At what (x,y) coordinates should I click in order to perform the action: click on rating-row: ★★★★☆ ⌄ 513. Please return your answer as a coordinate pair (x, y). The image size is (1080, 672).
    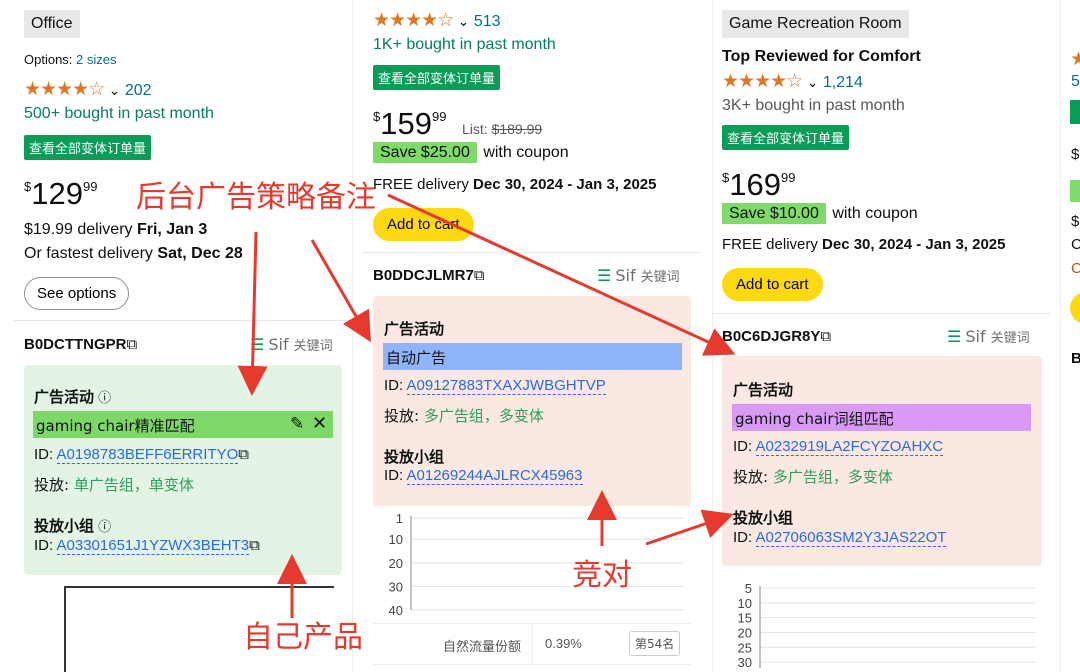
    Looking at the image, I should click on (437, 21).